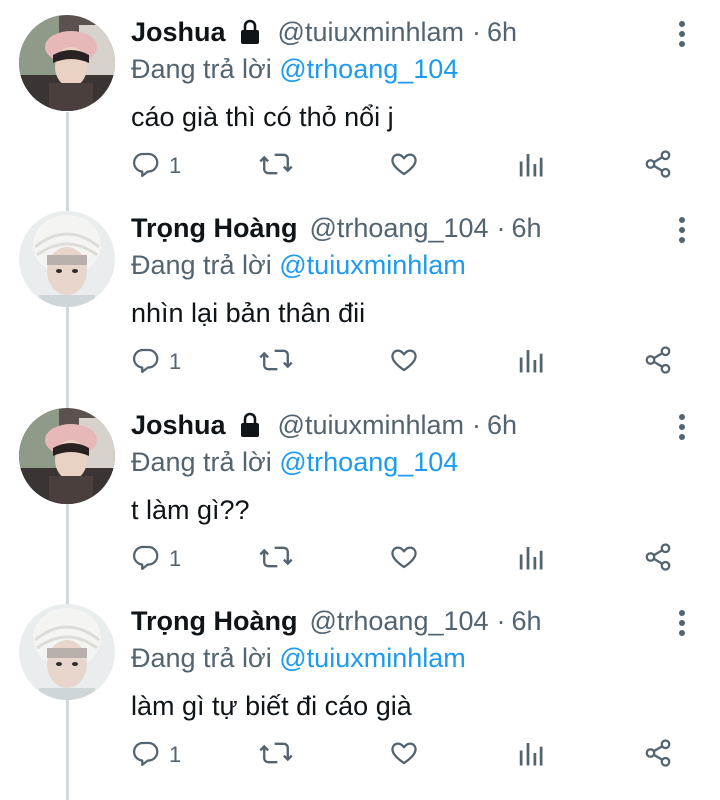 Image resolution: width=720 pixels, height=800 pixels. Describe the element at coordinates (262, 117) in the screenshot. I see `tweet-text: cáo già thì có thỏ nổi j` at that location.